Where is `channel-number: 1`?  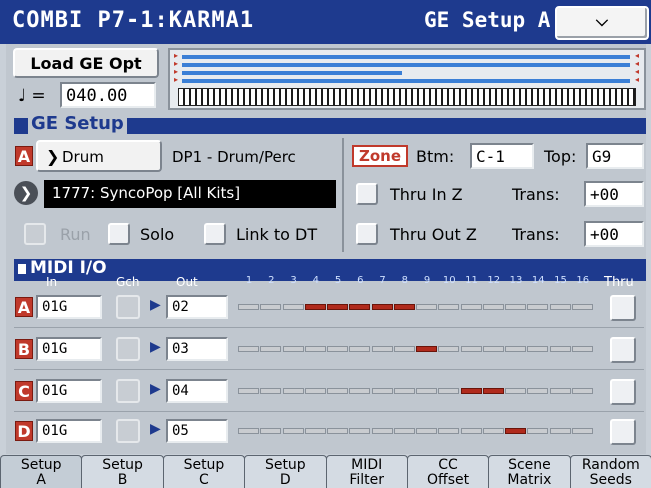
channel-number: 1 is located at coordinates (249, 280).